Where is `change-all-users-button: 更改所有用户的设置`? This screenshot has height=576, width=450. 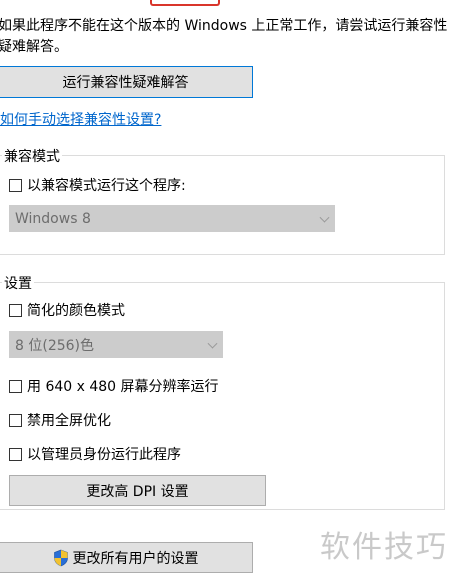 change-all-users-button: 更改所有用户的设置 is located at coordinates (126, 557).